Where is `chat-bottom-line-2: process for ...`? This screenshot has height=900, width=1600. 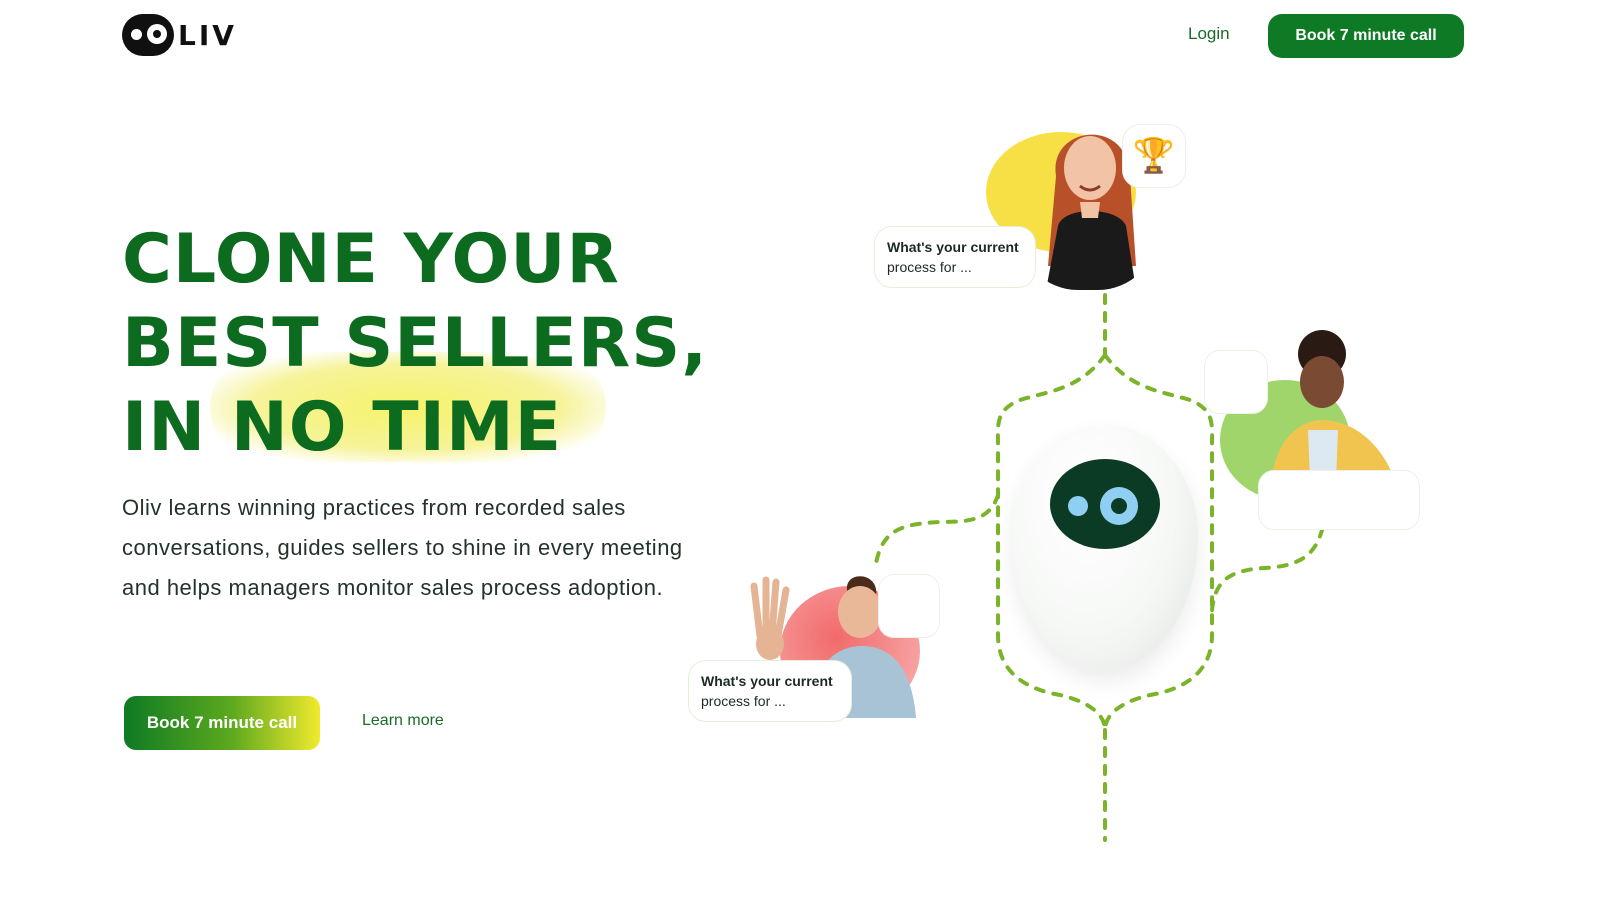 chat-bottom-line-2: process for ... is located at coordinates (743, 701).